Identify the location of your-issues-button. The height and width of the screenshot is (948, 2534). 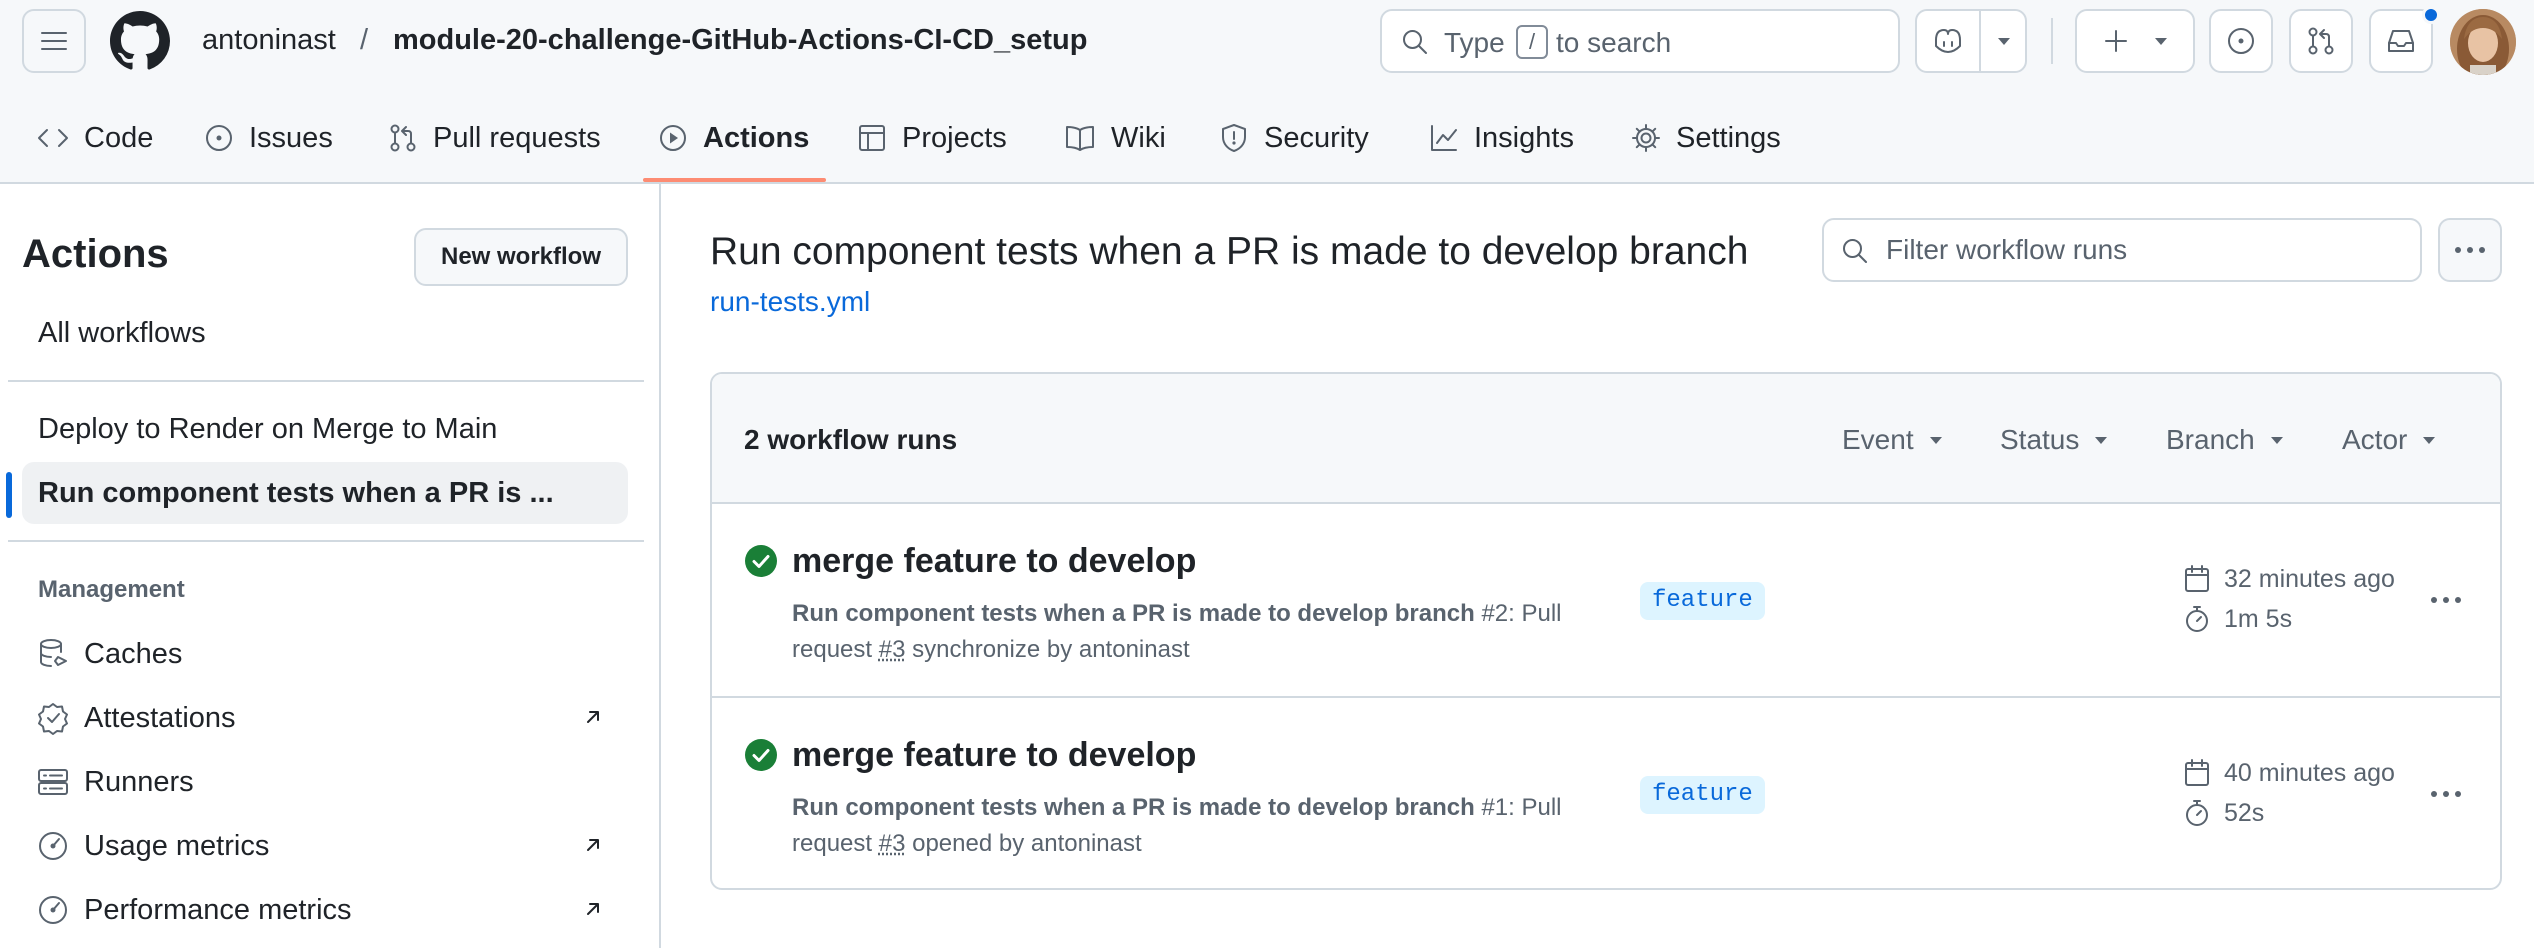
(2241, 41).